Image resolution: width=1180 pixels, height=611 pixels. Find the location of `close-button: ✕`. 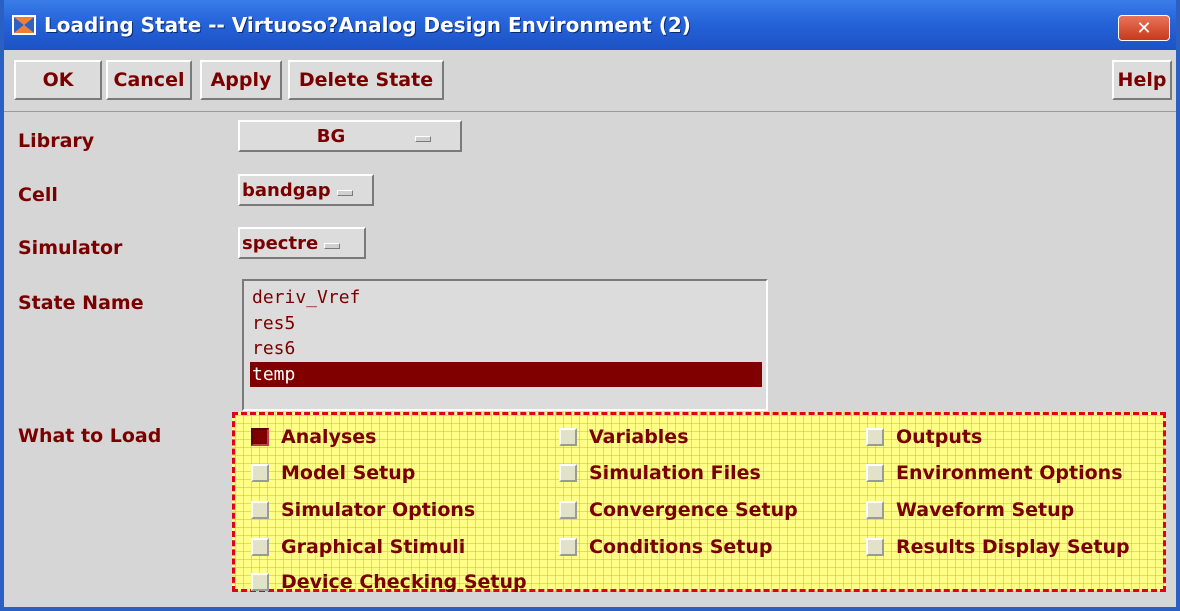

close-button: ✕ is located at coordinates (1144, 28).